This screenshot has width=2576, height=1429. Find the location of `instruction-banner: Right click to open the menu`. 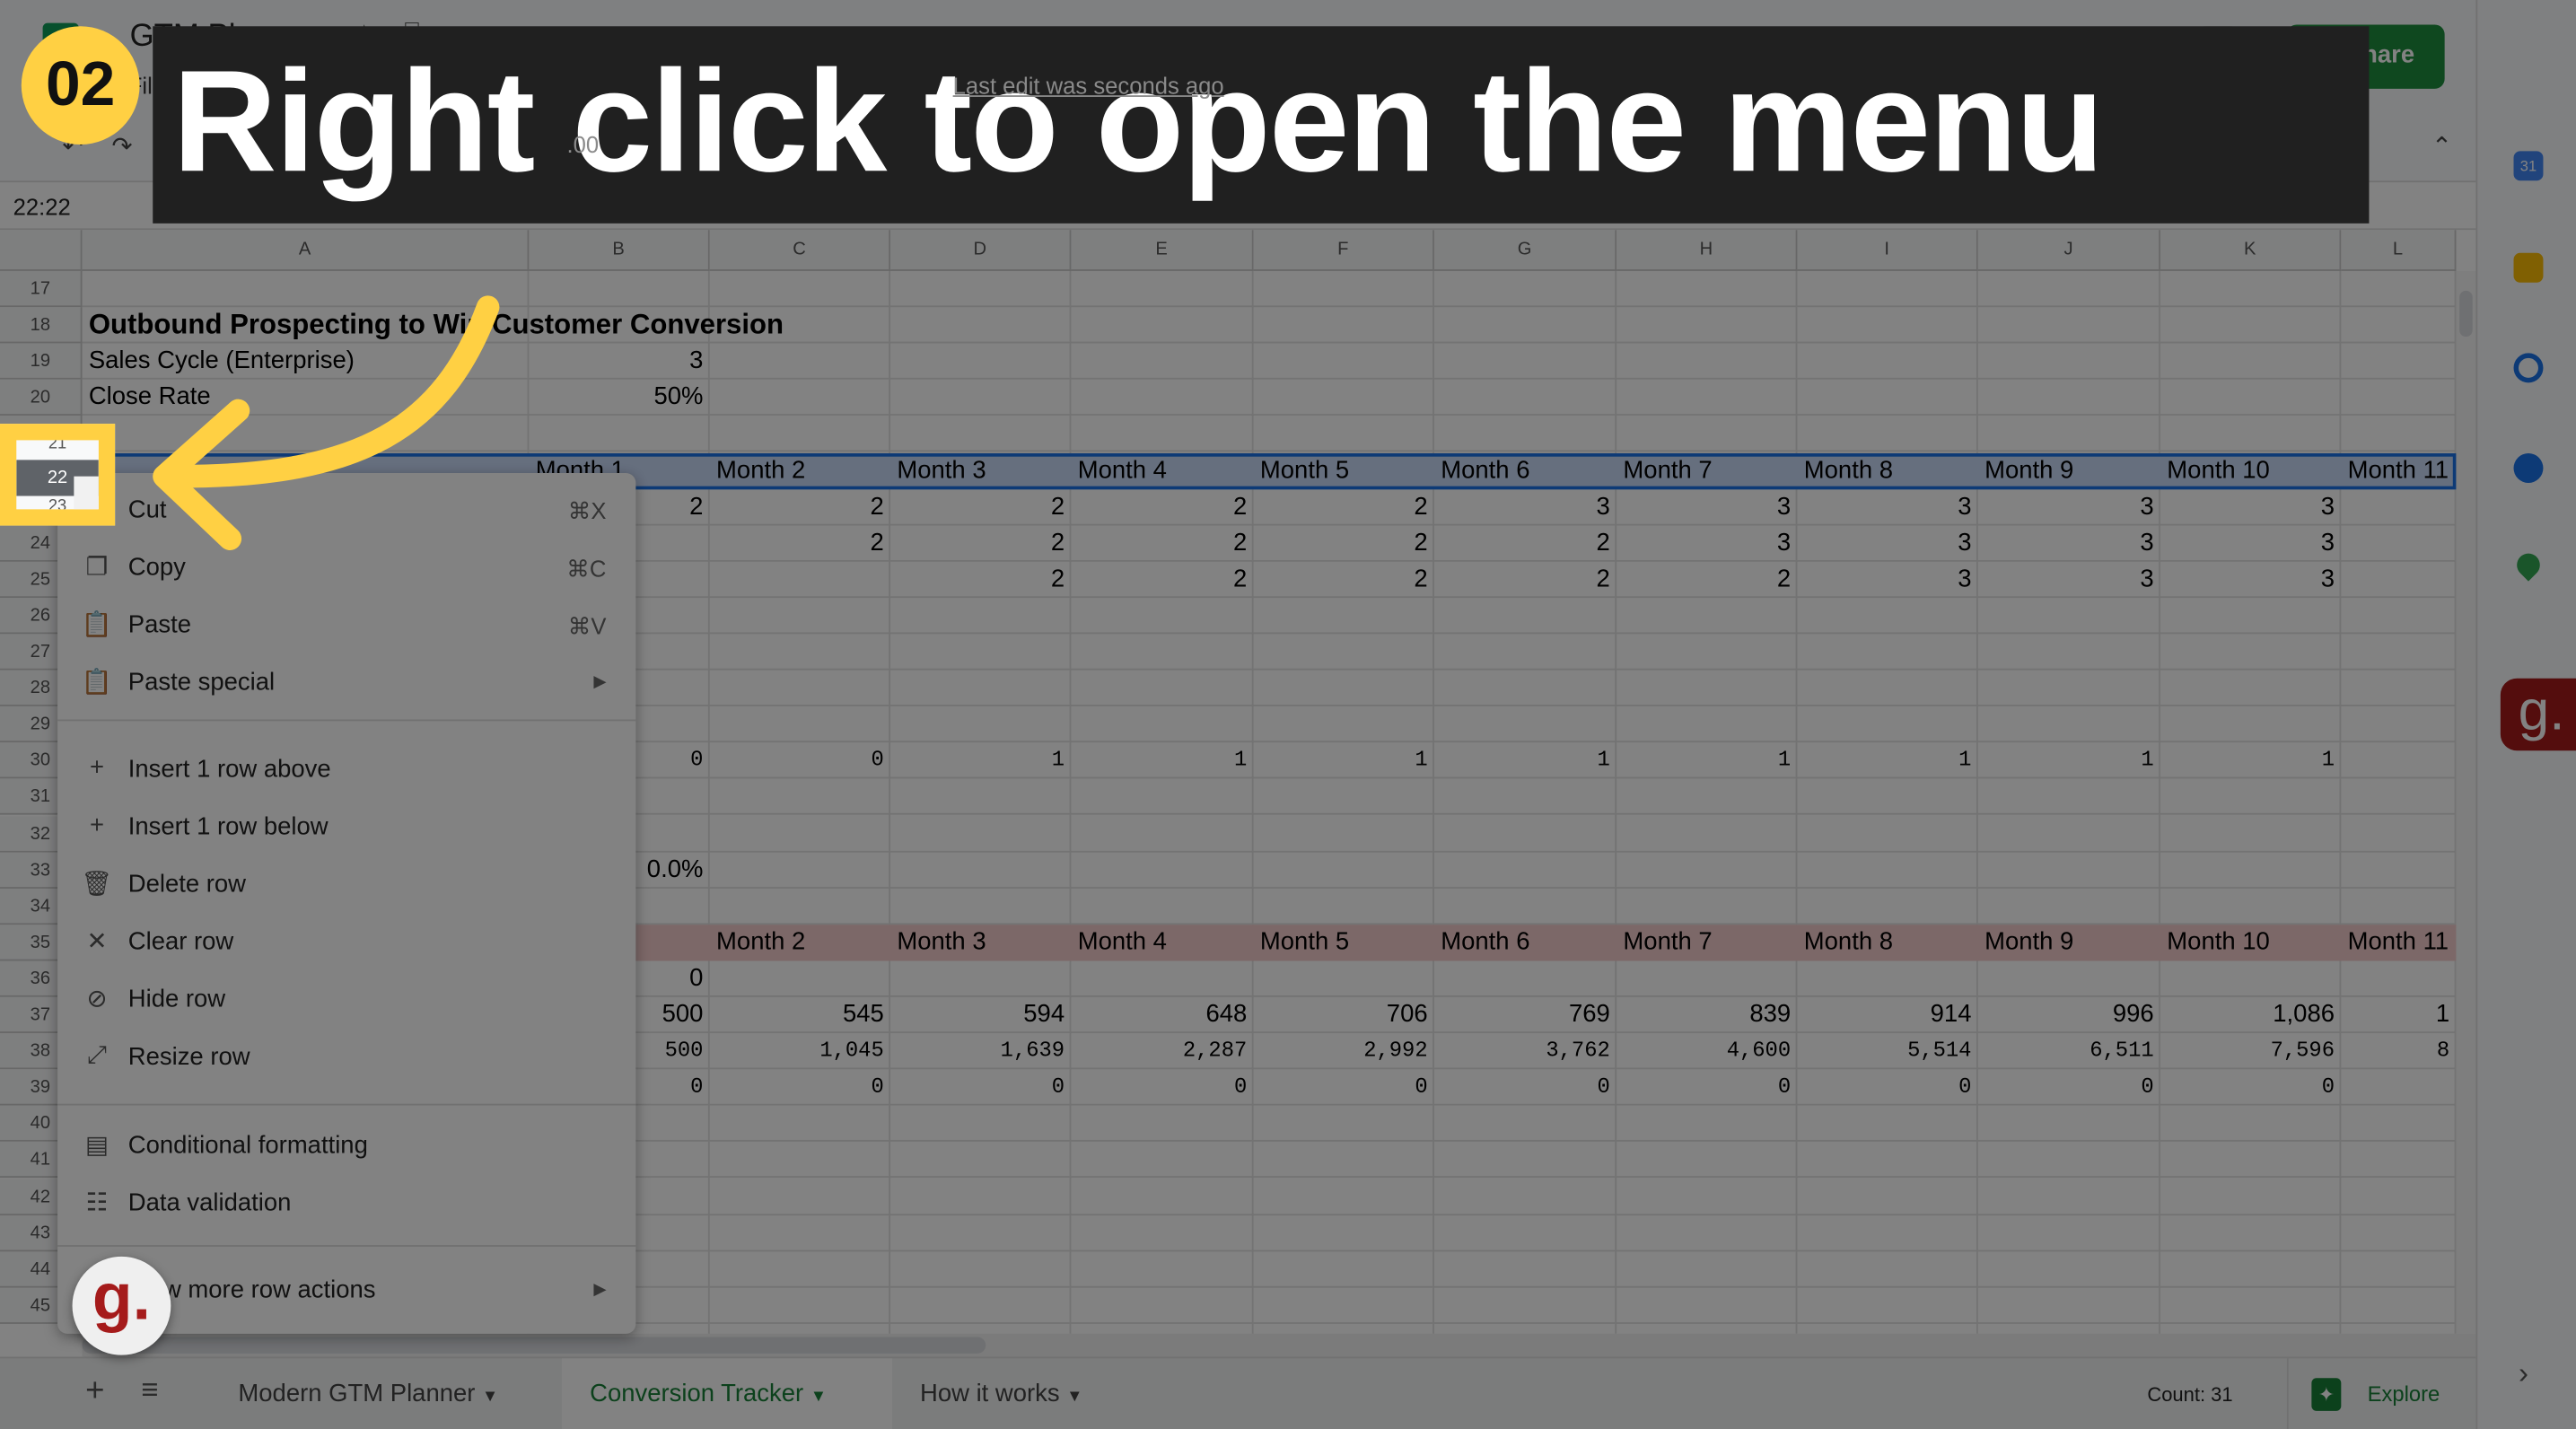

instruction-banner: Right click to open the menu is located at coordinates (1261, 125).